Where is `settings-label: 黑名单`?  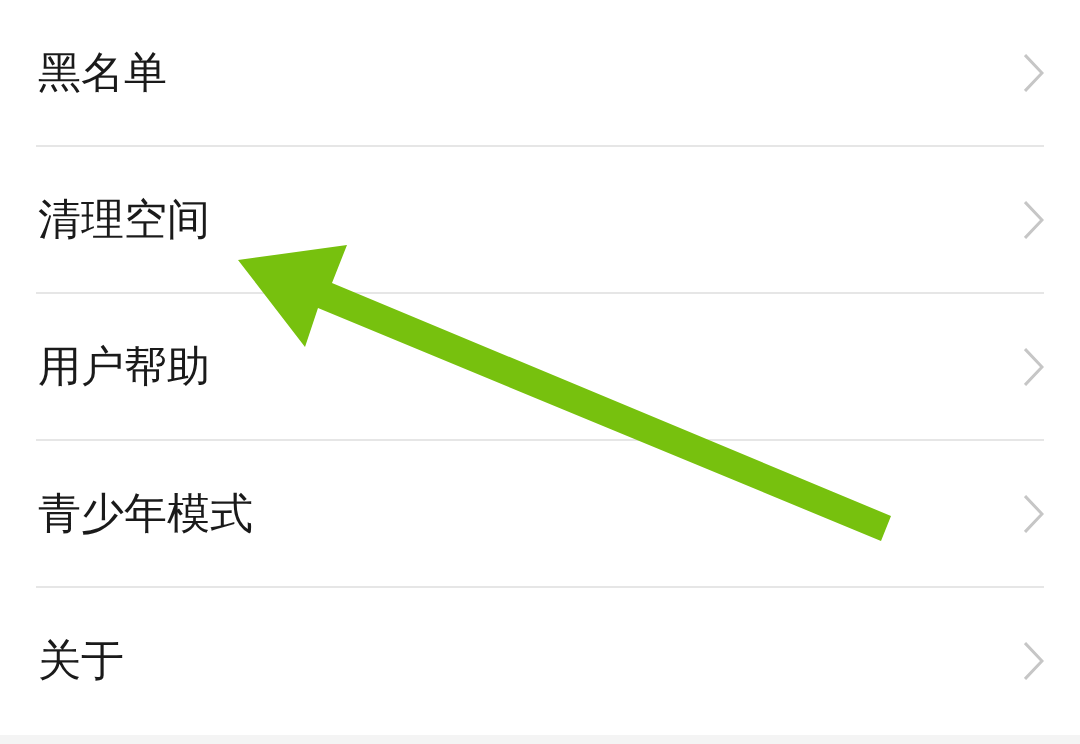 settings-label: 黑名单 is located at coordinates (102, 72).